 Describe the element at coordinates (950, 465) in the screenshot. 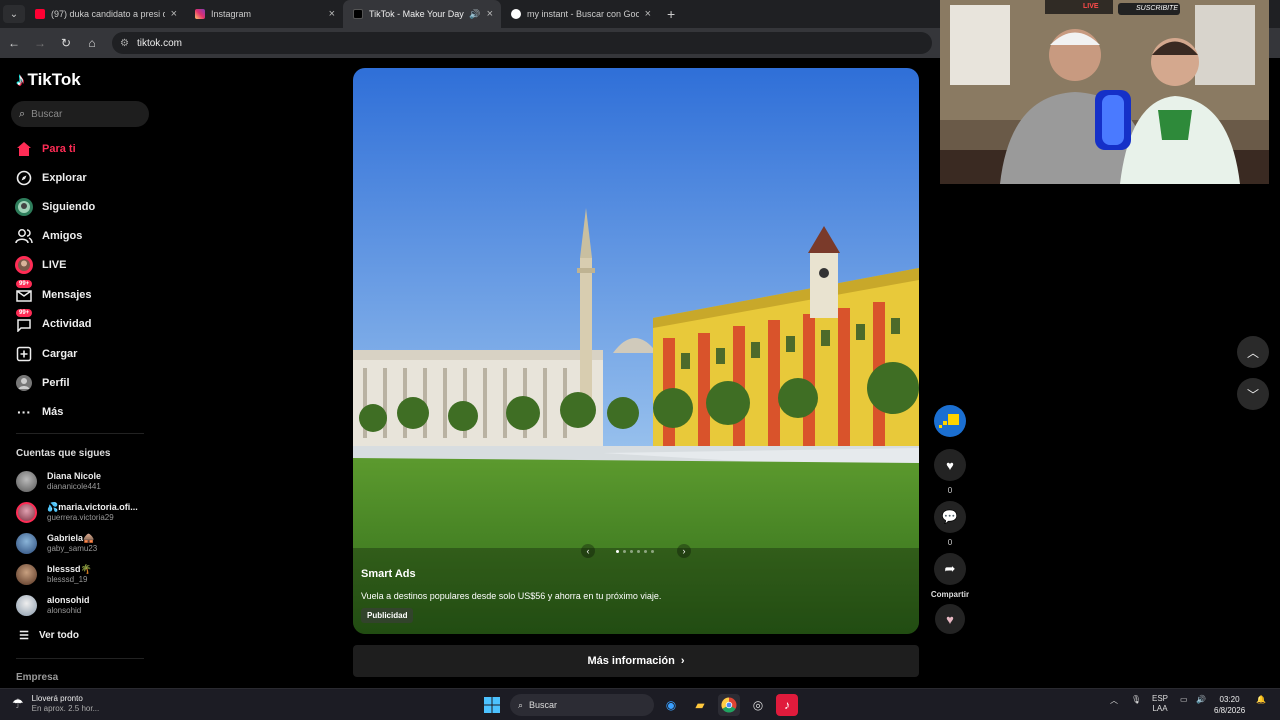

I see `like-button: ♥` at that location.